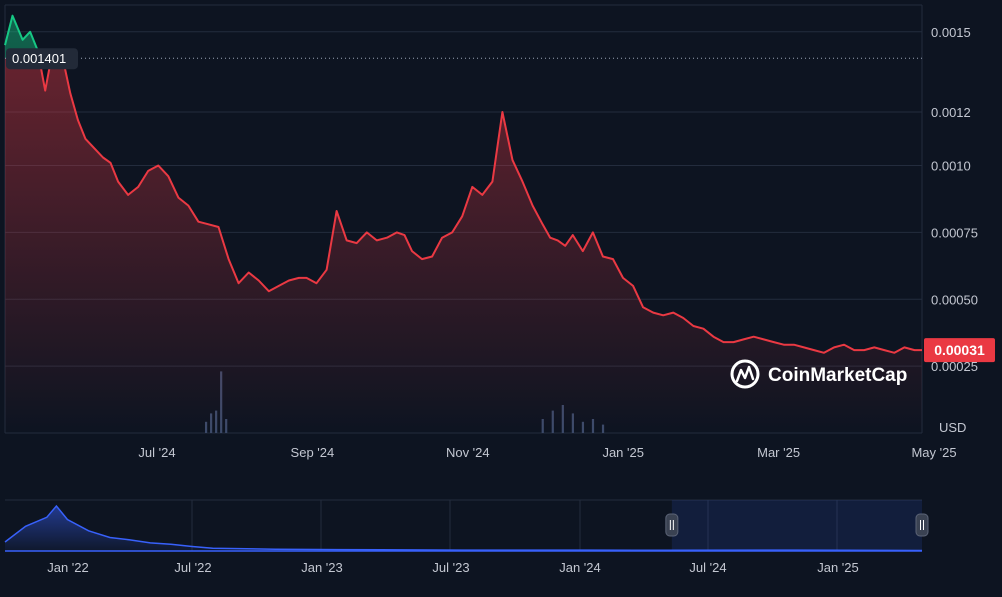 The image size is (1002, 597). I want to click on navigator-tick-label: Jul '22, so click(192, 567).